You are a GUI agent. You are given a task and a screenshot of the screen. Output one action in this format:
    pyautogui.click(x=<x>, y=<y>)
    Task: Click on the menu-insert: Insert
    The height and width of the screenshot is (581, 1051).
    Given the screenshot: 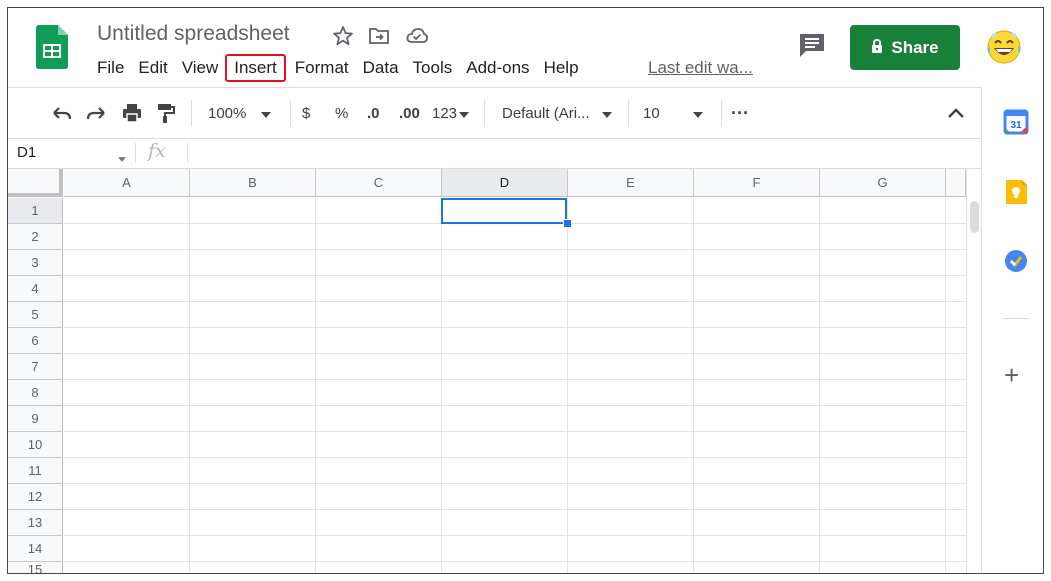 What is the action you would take?
    pyautogui.click(x=255, y=68)
    